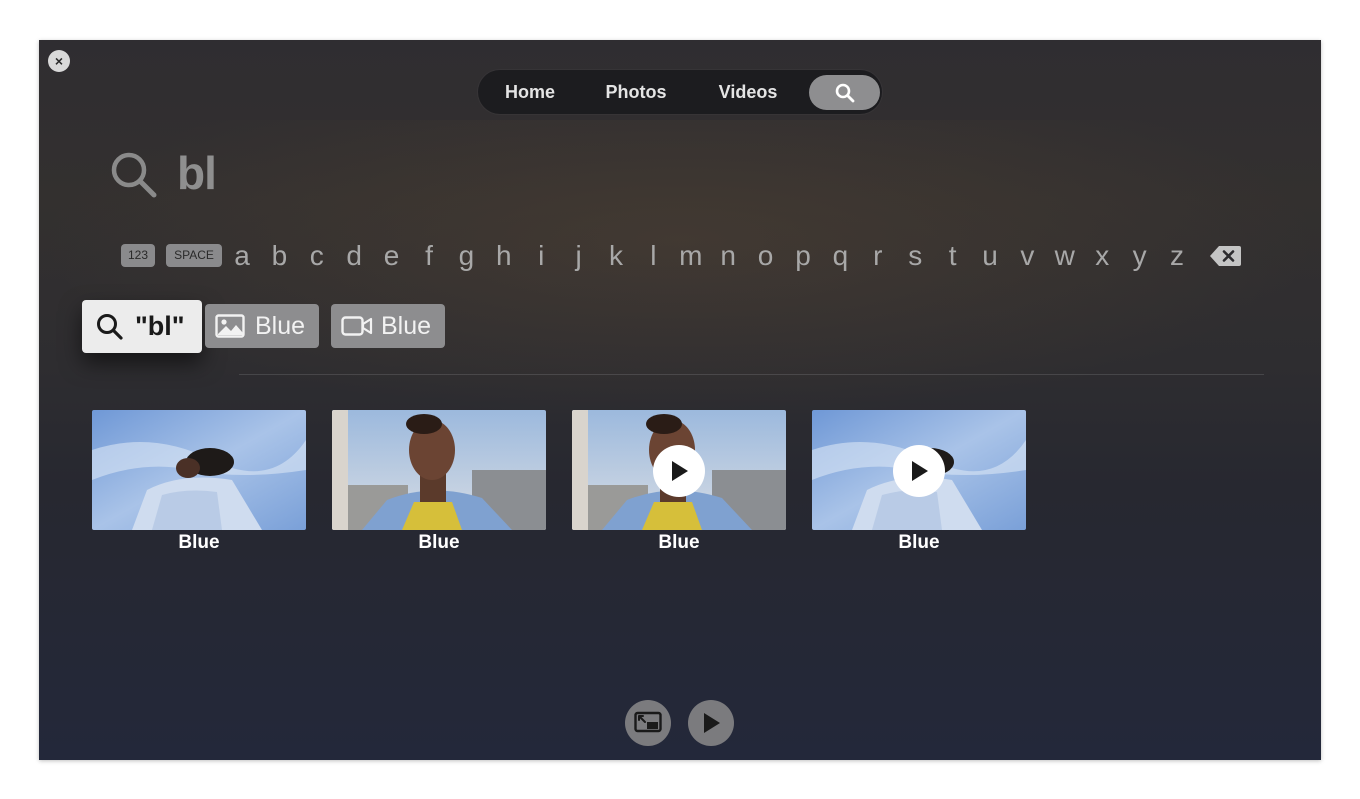 The width and height of the screenshot is (1360, 799). I want to click on letter-key-k: k, so click(616, 256).